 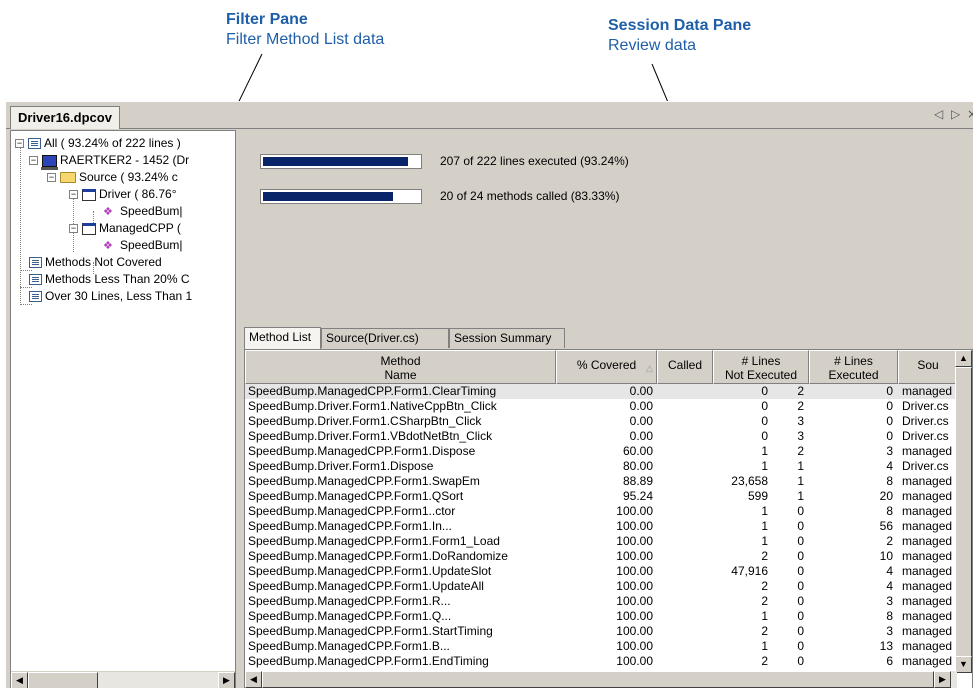 I want to click on tree-node-label: SpeedBum|, so click(x=151, y=245).